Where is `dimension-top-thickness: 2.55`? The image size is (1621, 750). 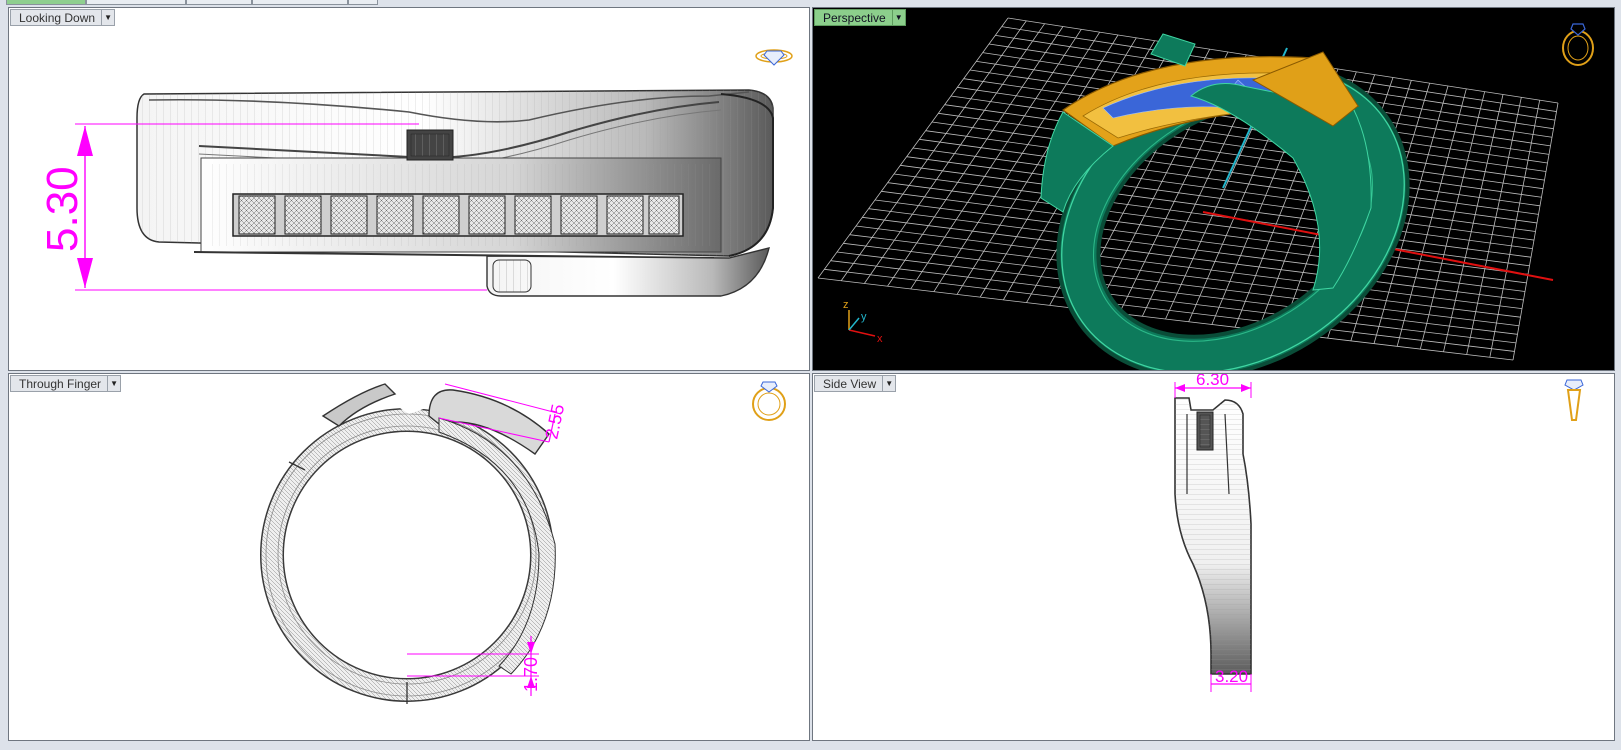
dimension-top-thickness: 2.55 is located at coordinates (554, 421).